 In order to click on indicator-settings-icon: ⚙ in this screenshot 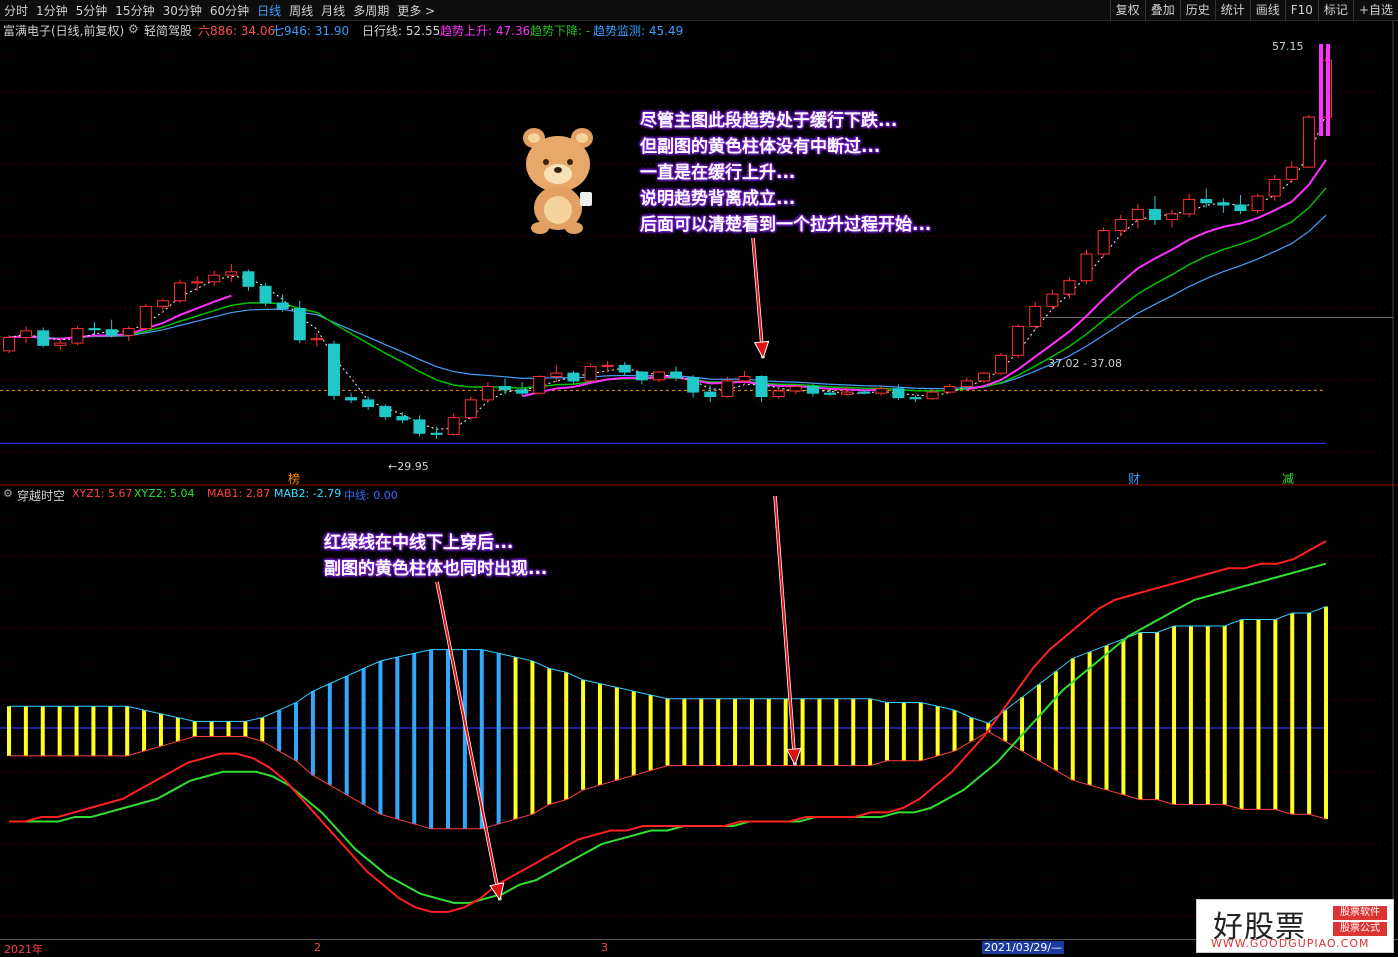, I will do `click(133, 29)`.